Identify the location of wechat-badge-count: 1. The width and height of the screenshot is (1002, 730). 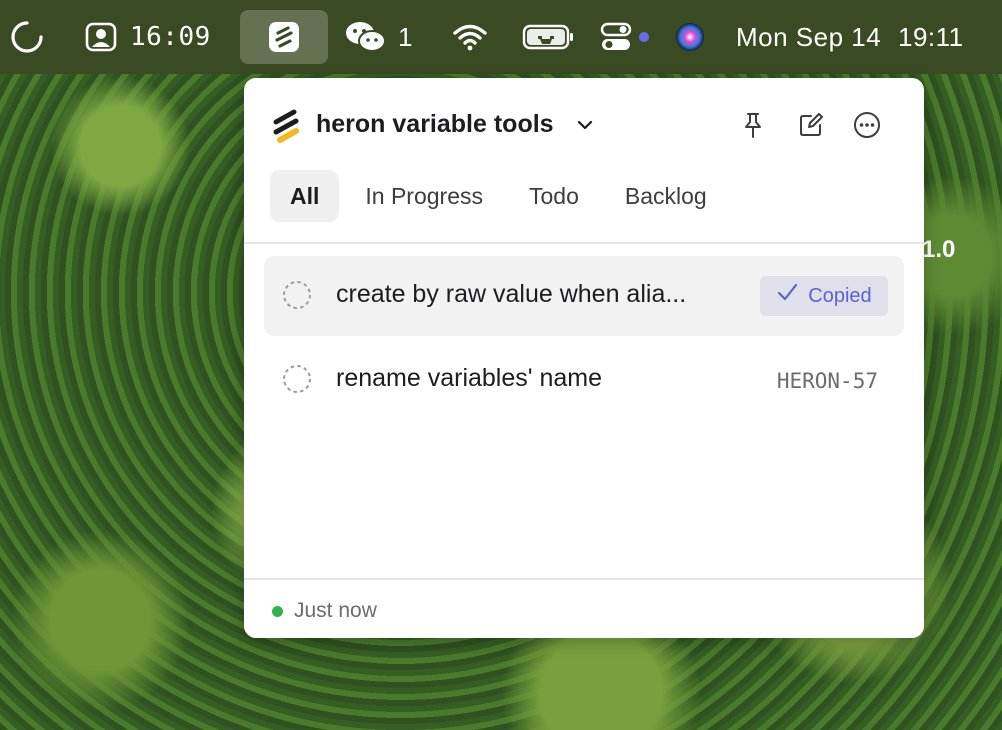
(405, 36).